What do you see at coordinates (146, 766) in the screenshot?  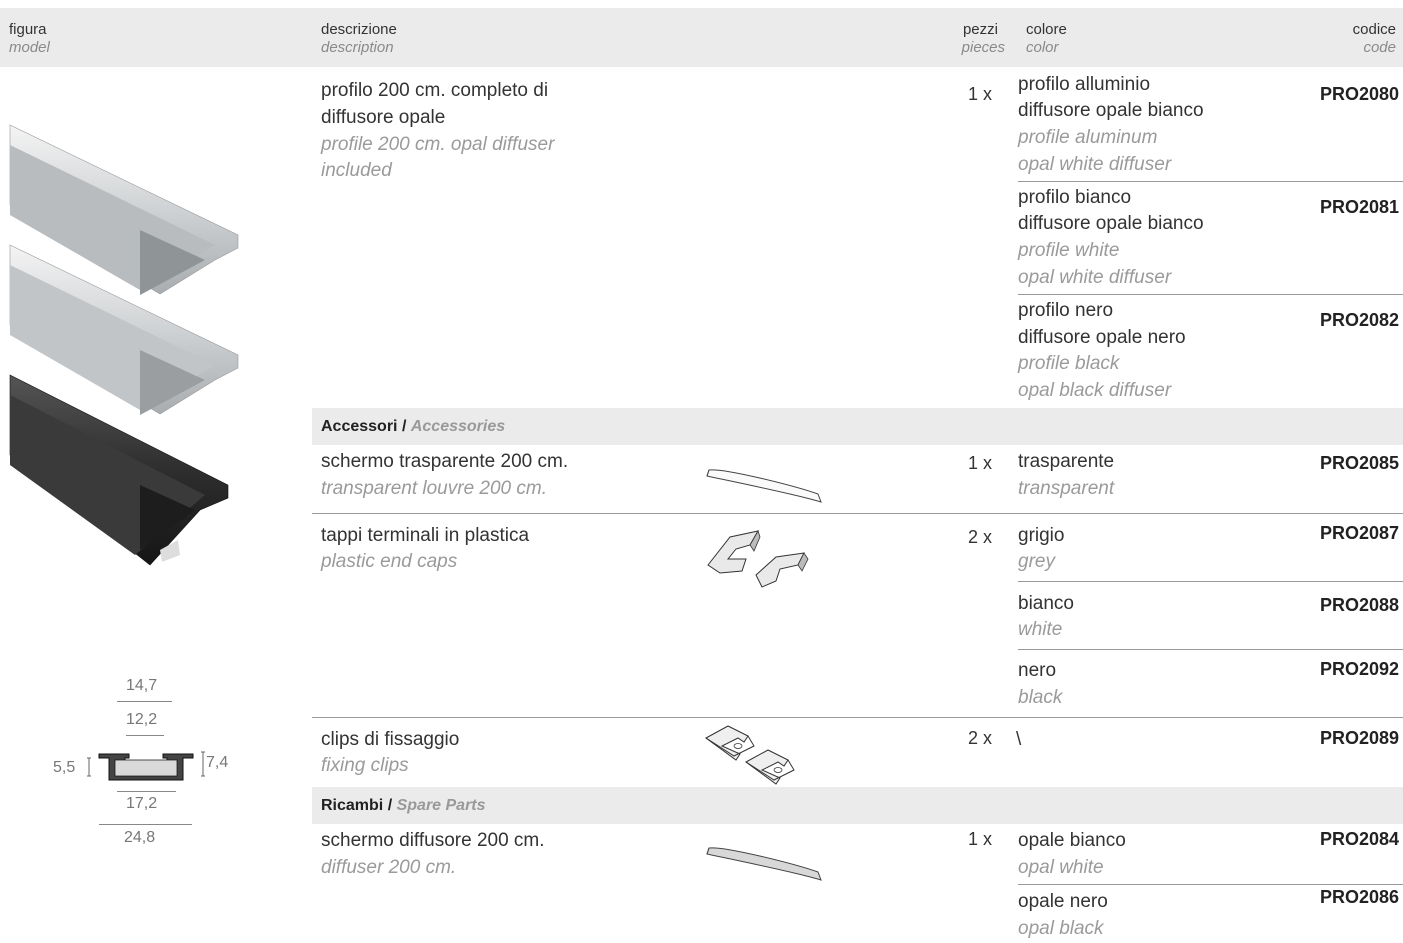 I see `profile-cross-section` at bounding box center [146, 766].